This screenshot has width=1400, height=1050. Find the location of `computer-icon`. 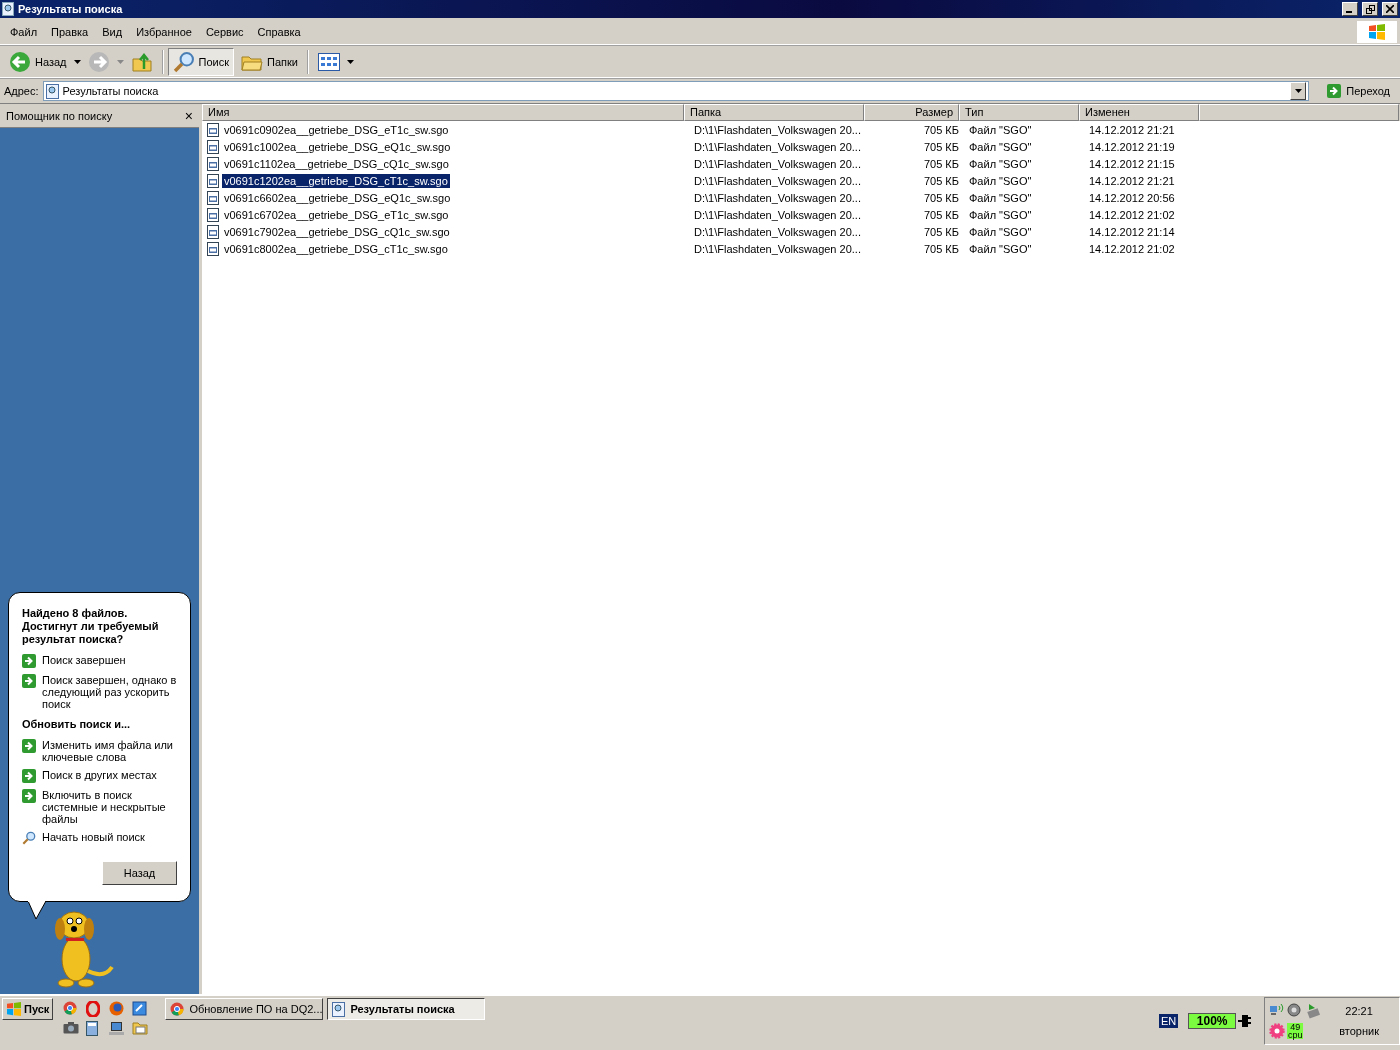

computer-icon is located at coordinates (117, 1028).